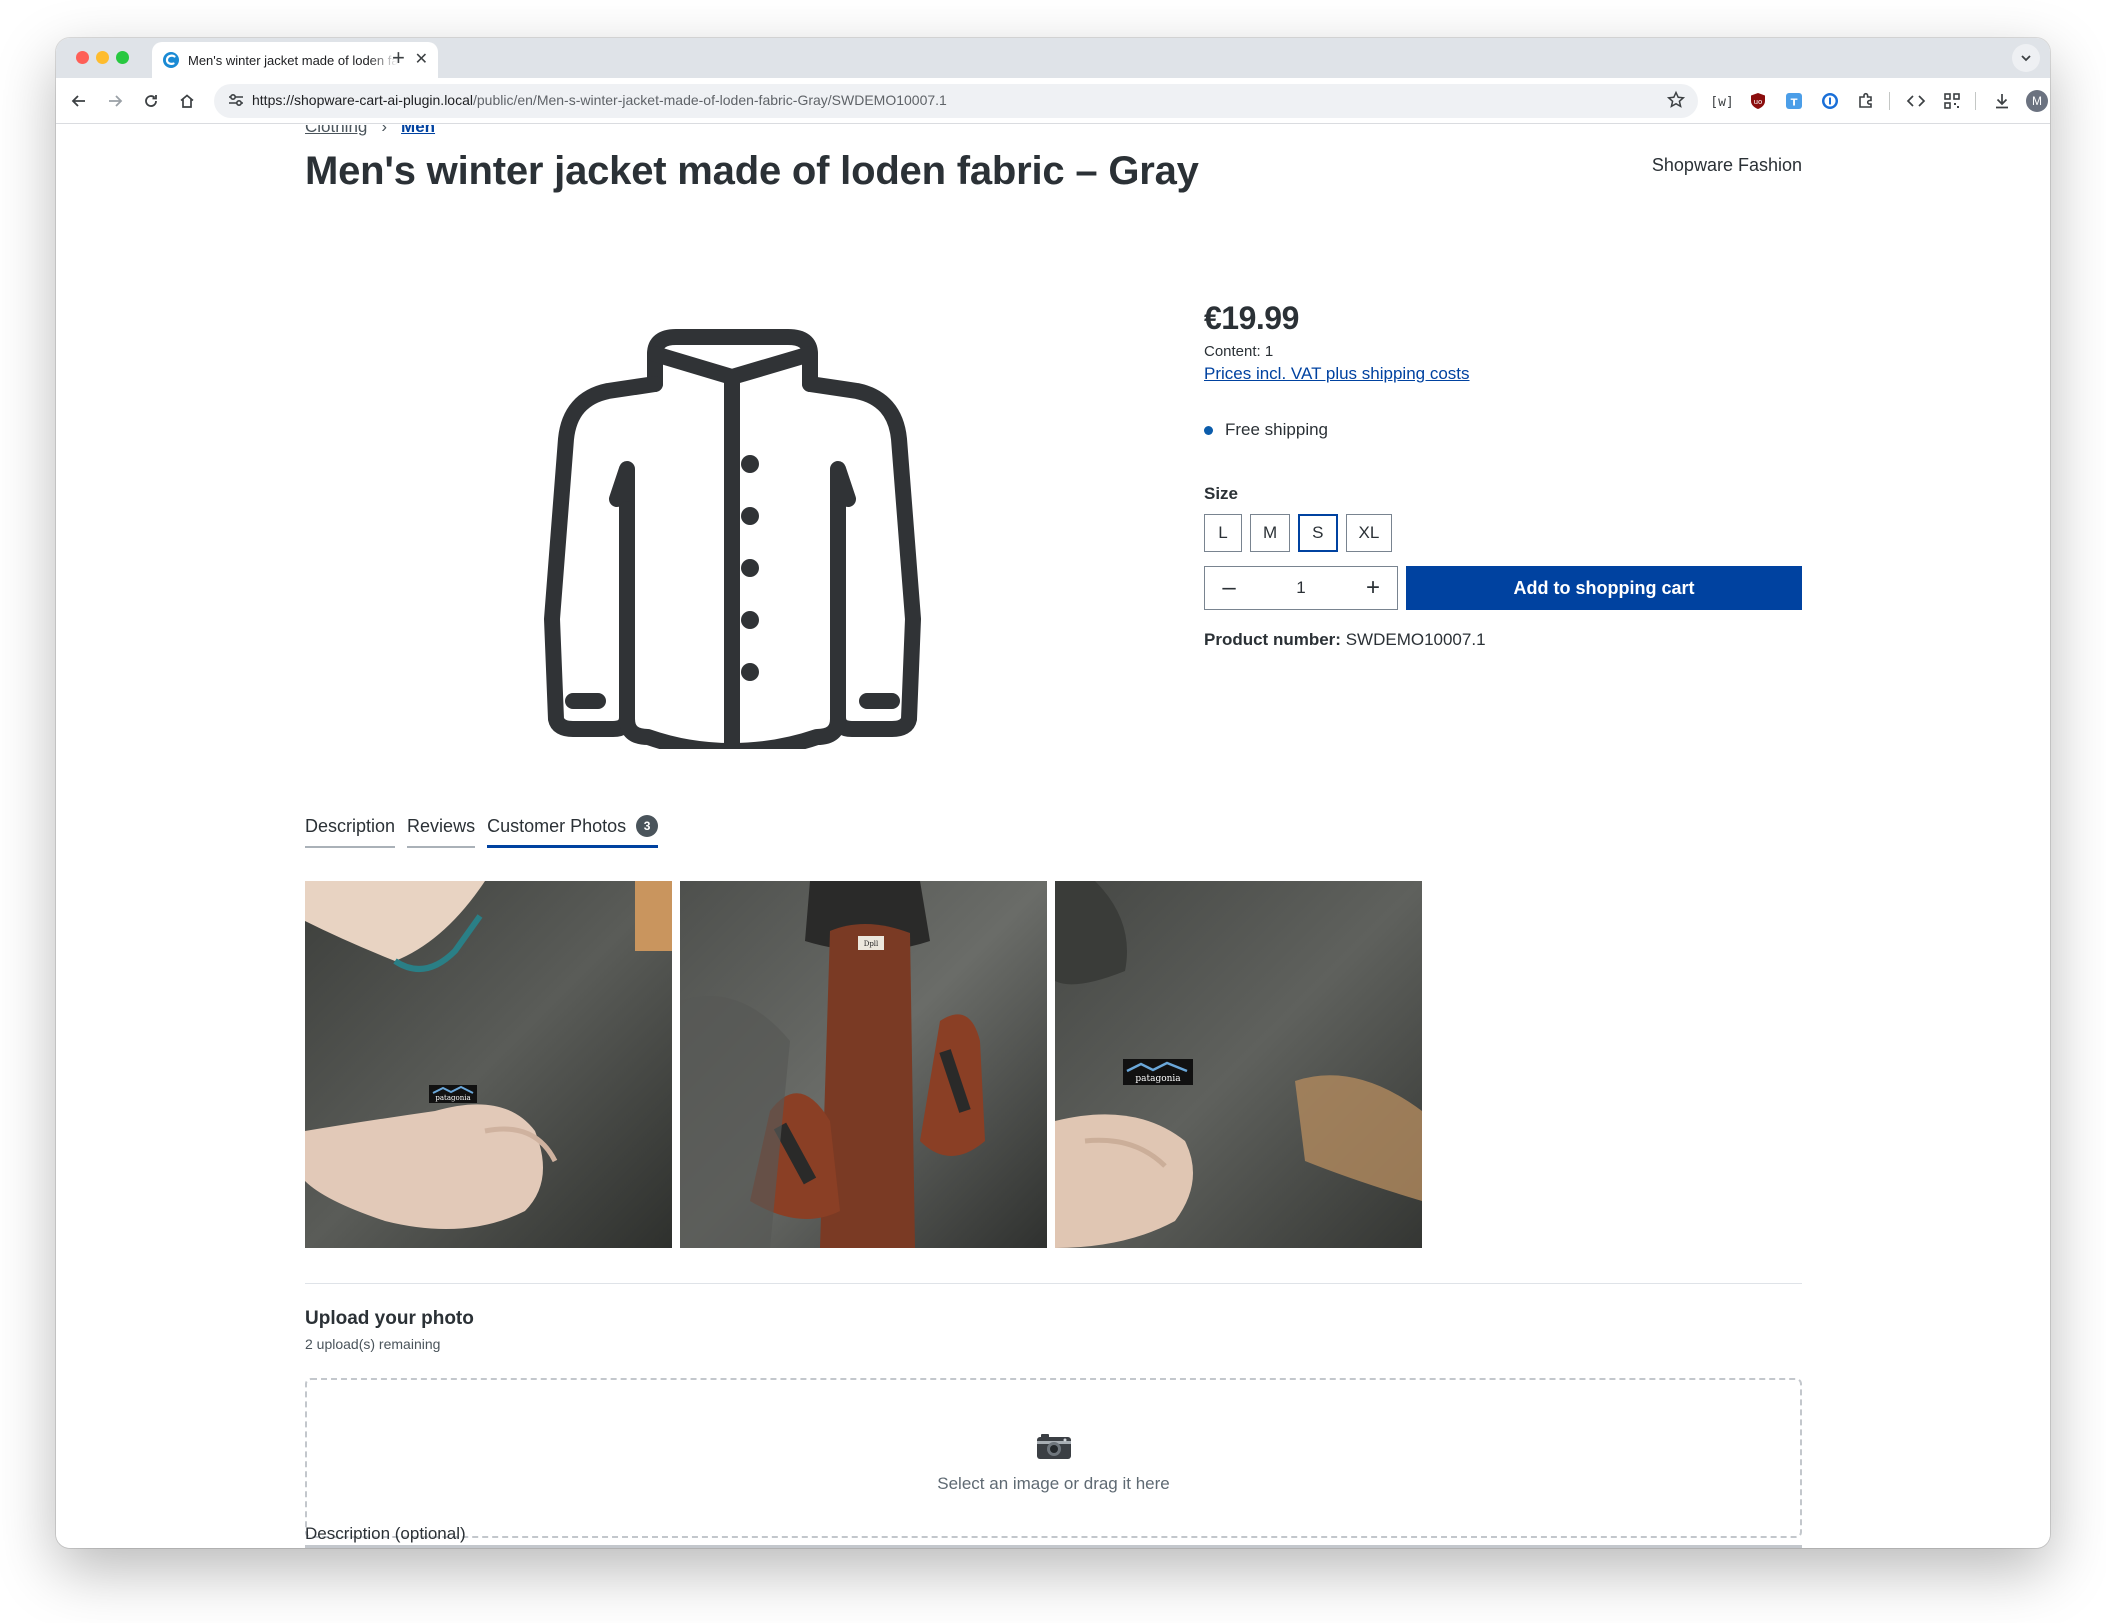 This screenshot has height=1623, width=2106. What do you see at coordinates (1503, 430) in the screenshot?
I see `delivery-info: Free shipping` at bounding box center [1503, 430].